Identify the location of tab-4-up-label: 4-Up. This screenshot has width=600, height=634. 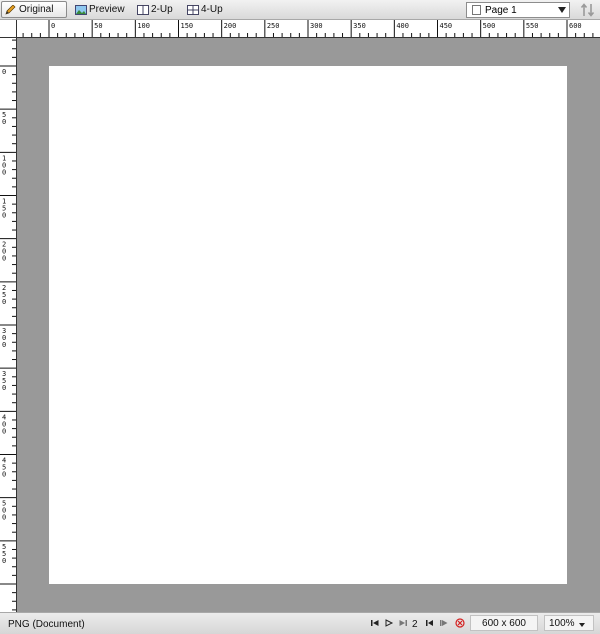
(212, 9).